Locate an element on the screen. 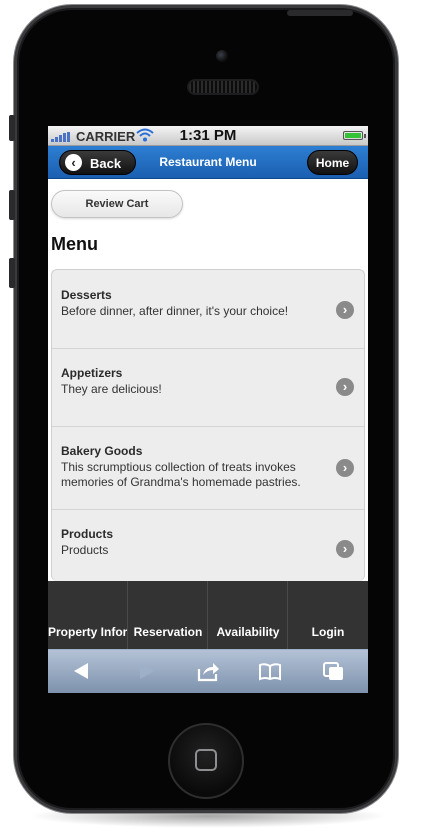 The image size is (432, 834). browser-toolbar is located at coordinates (208, 671).